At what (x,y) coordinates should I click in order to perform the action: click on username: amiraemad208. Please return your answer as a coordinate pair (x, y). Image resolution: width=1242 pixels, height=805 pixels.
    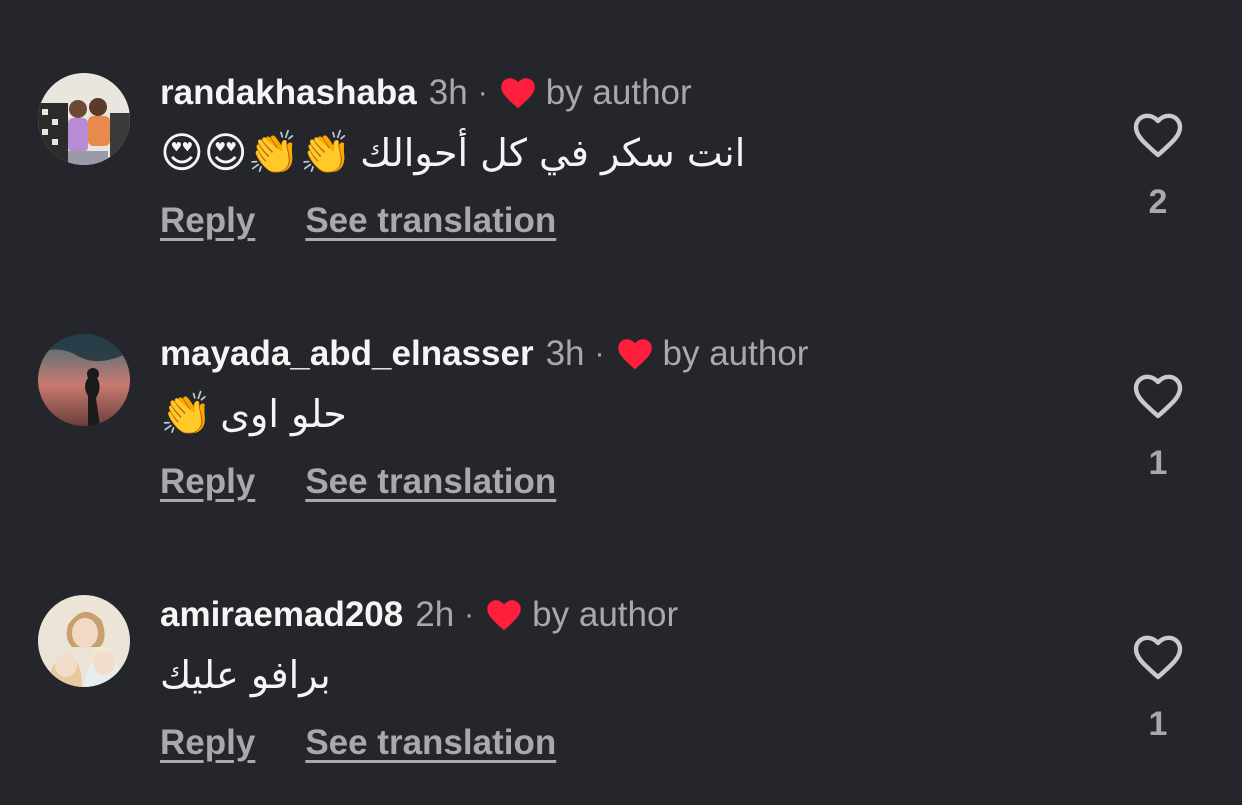
    Looking at the image, I should click on (281, 615).